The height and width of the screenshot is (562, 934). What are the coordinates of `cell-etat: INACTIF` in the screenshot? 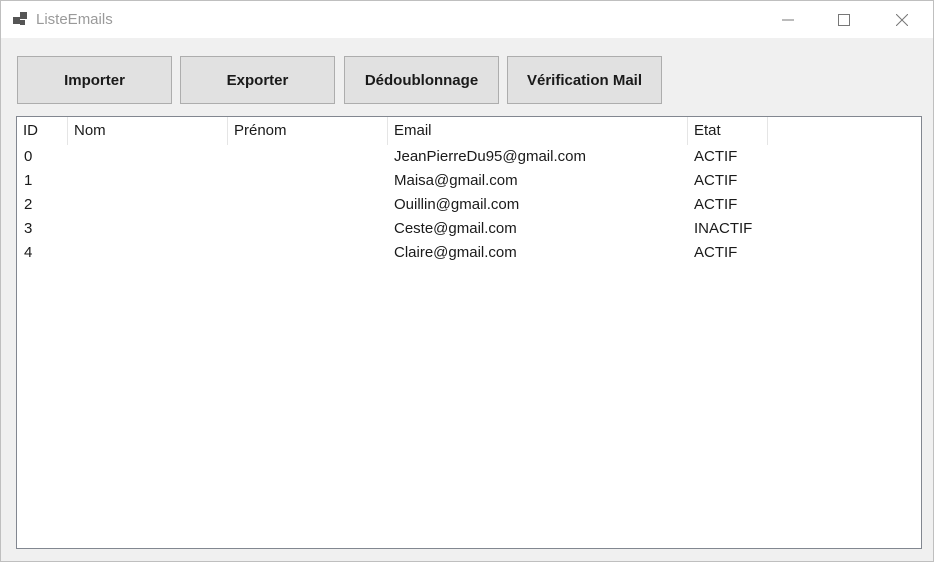 It's located at (723, 228).